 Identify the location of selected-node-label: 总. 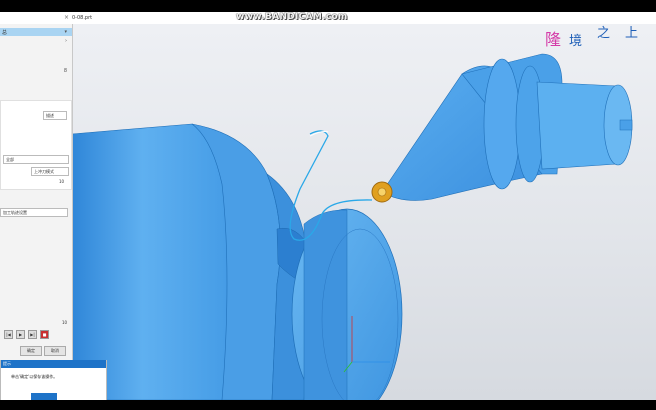
(5, 33).